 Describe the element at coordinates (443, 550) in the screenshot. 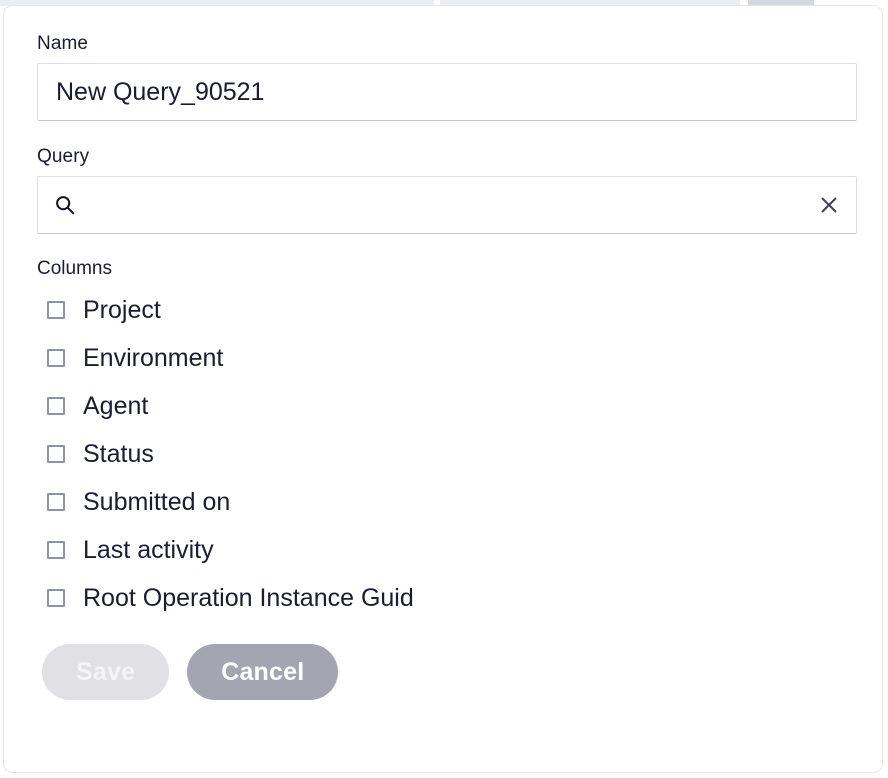

I see `checkbox-row-last-activity: Last activity` at that location.